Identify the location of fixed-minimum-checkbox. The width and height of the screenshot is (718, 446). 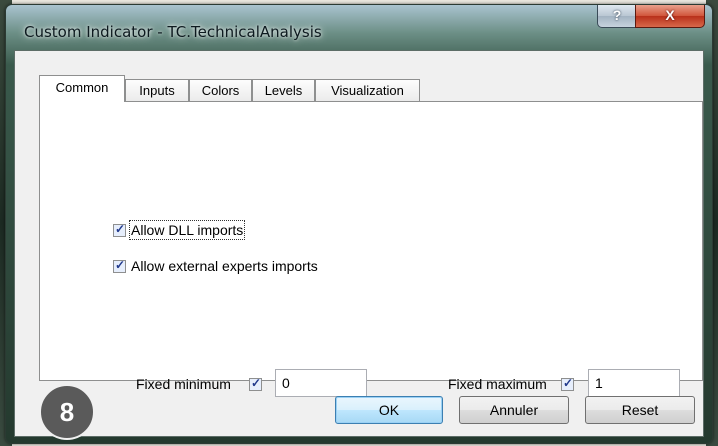
(255, 383).